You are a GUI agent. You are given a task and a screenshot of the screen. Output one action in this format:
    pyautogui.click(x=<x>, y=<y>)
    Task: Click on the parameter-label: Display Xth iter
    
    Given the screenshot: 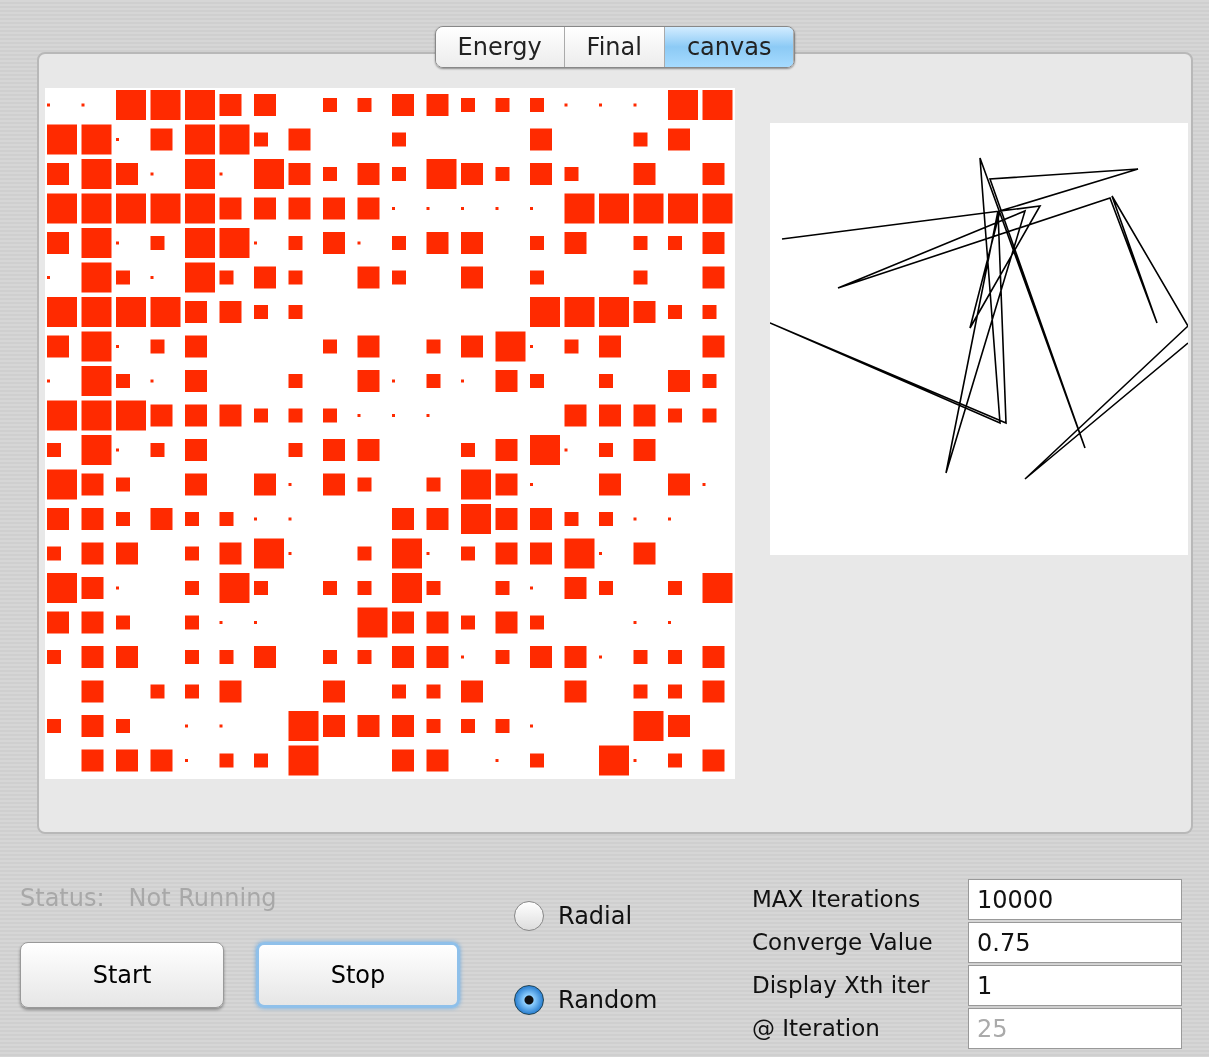 What is the action you would take?
    pyautogui.click(x=841, y=986)
    